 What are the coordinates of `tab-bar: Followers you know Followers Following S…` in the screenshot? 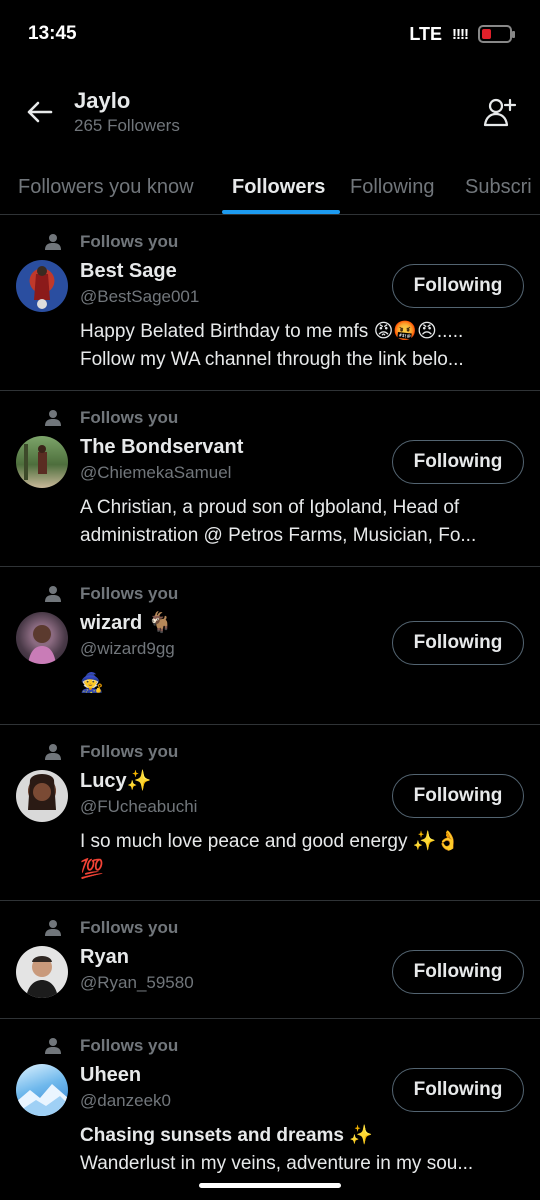 It's located at (270, 187).